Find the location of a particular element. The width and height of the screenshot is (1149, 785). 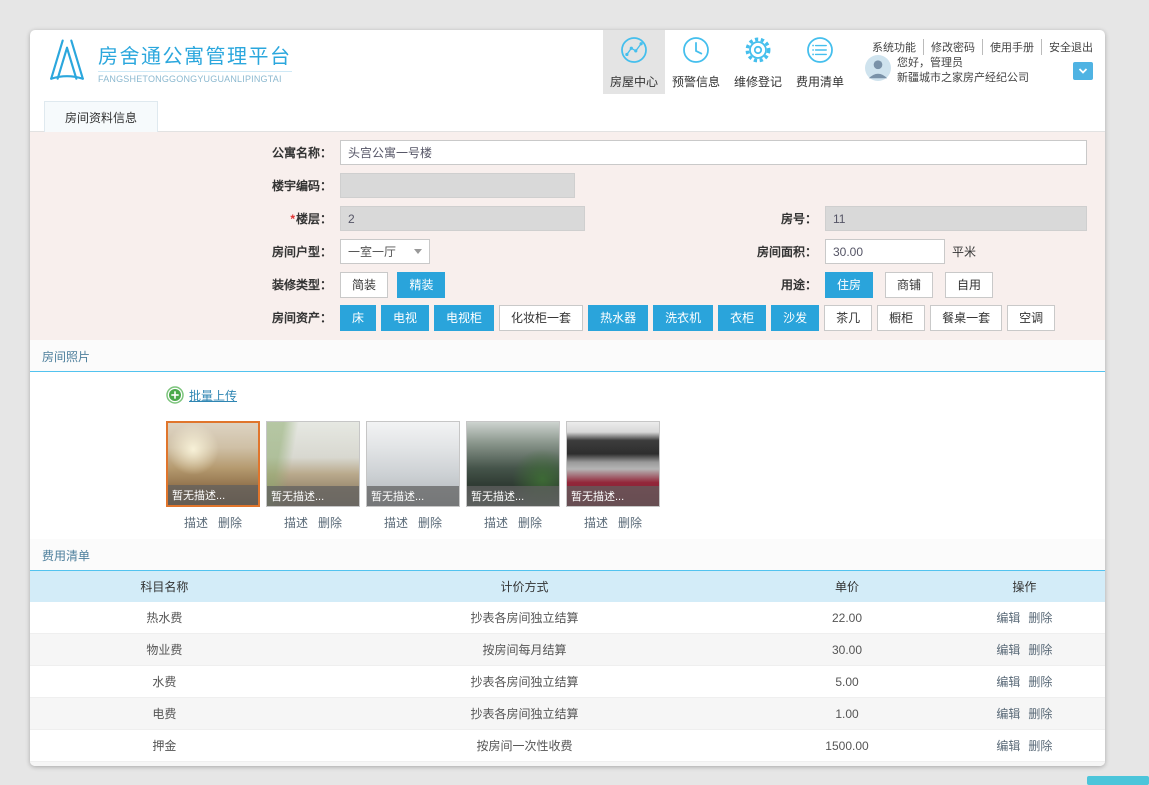

link-user-manual: 使用手册 is located at coordinates (1012, 47).